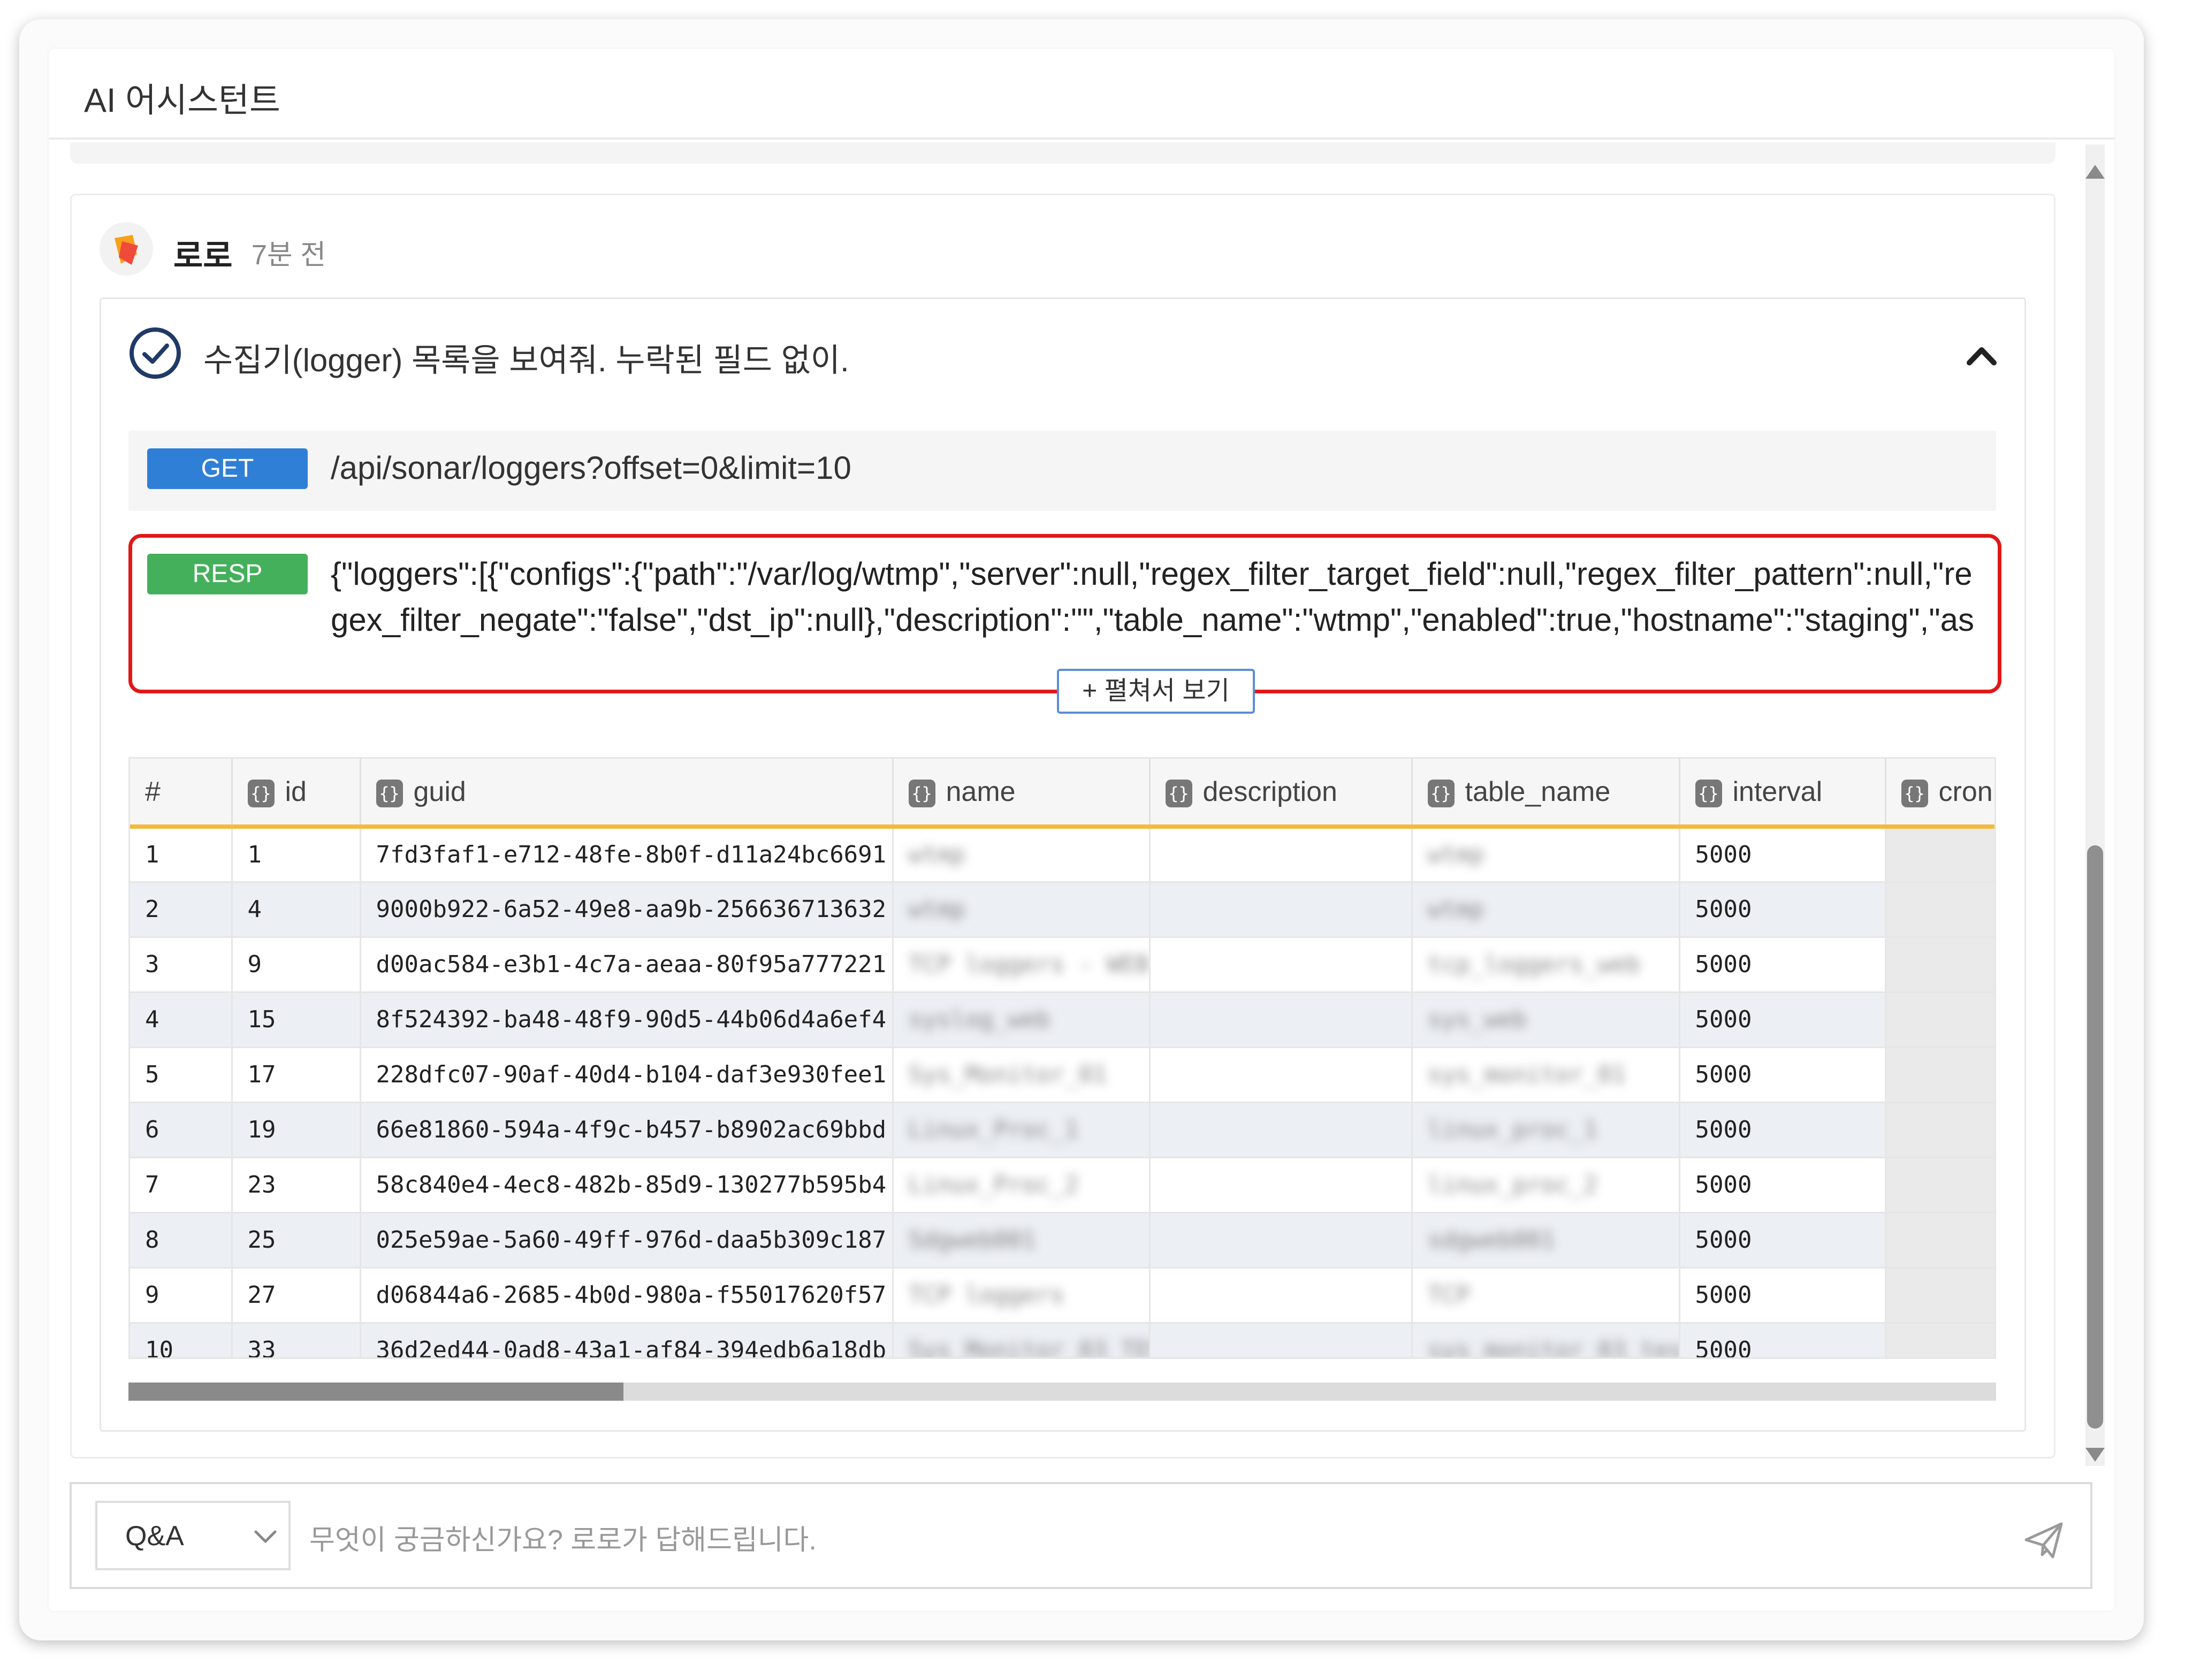  I want to click on table-cell-n: 2, so click(182, 910).